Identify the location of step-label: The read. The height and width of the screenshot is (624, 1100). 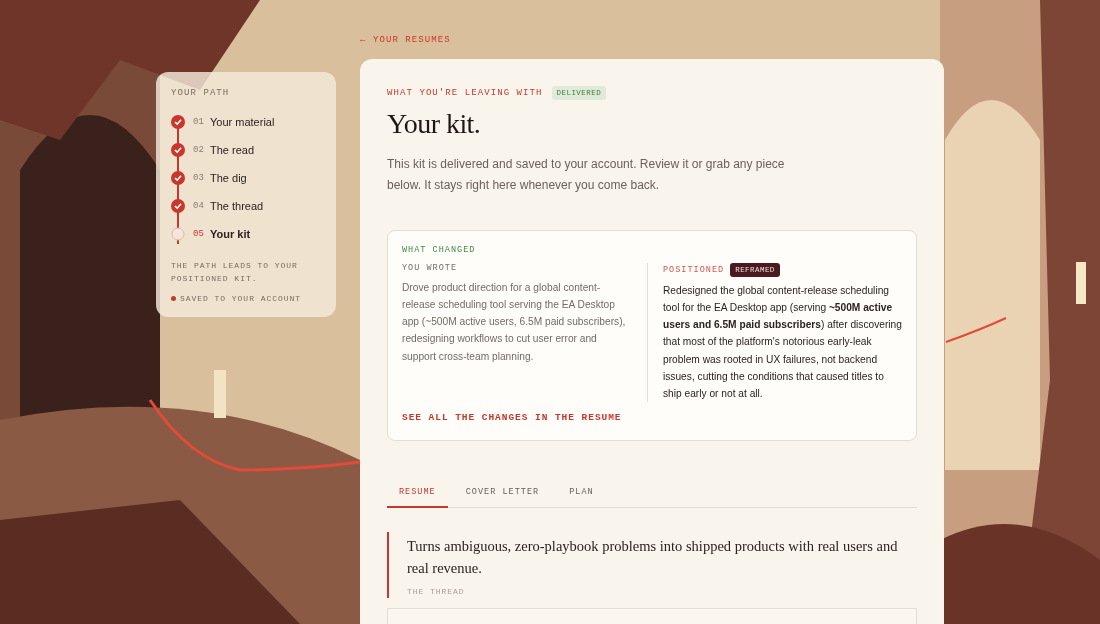
(232, 150).